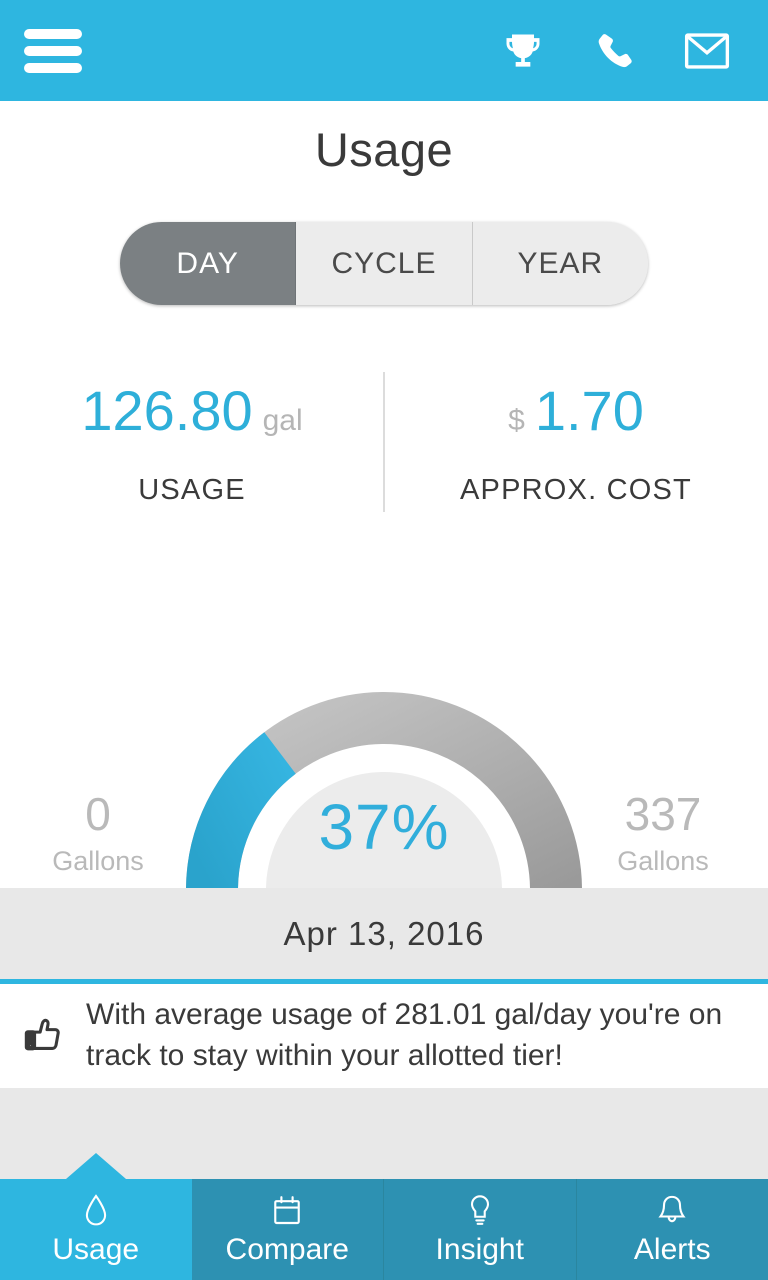  Describe the element at coordinates (480, 1211) in the screenshot. I see `lightbulb-icon` at that location.